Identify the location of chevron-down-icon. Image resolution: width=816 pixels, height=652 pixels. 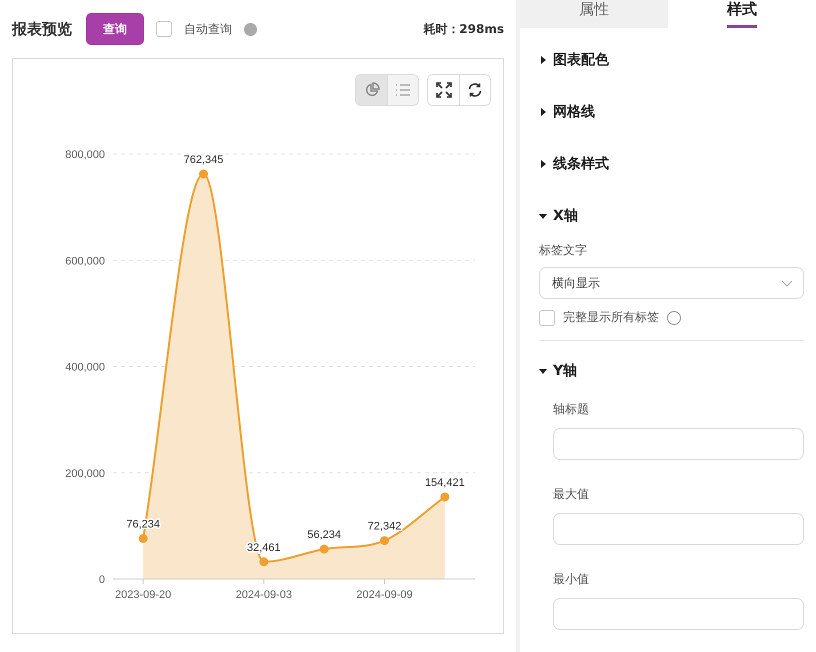
(787, 283).